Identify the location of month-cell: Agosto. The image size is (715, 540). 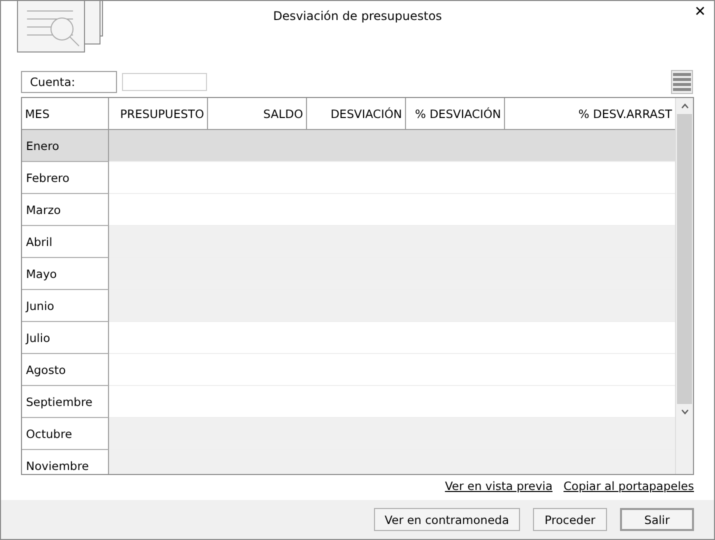
(65, 370).